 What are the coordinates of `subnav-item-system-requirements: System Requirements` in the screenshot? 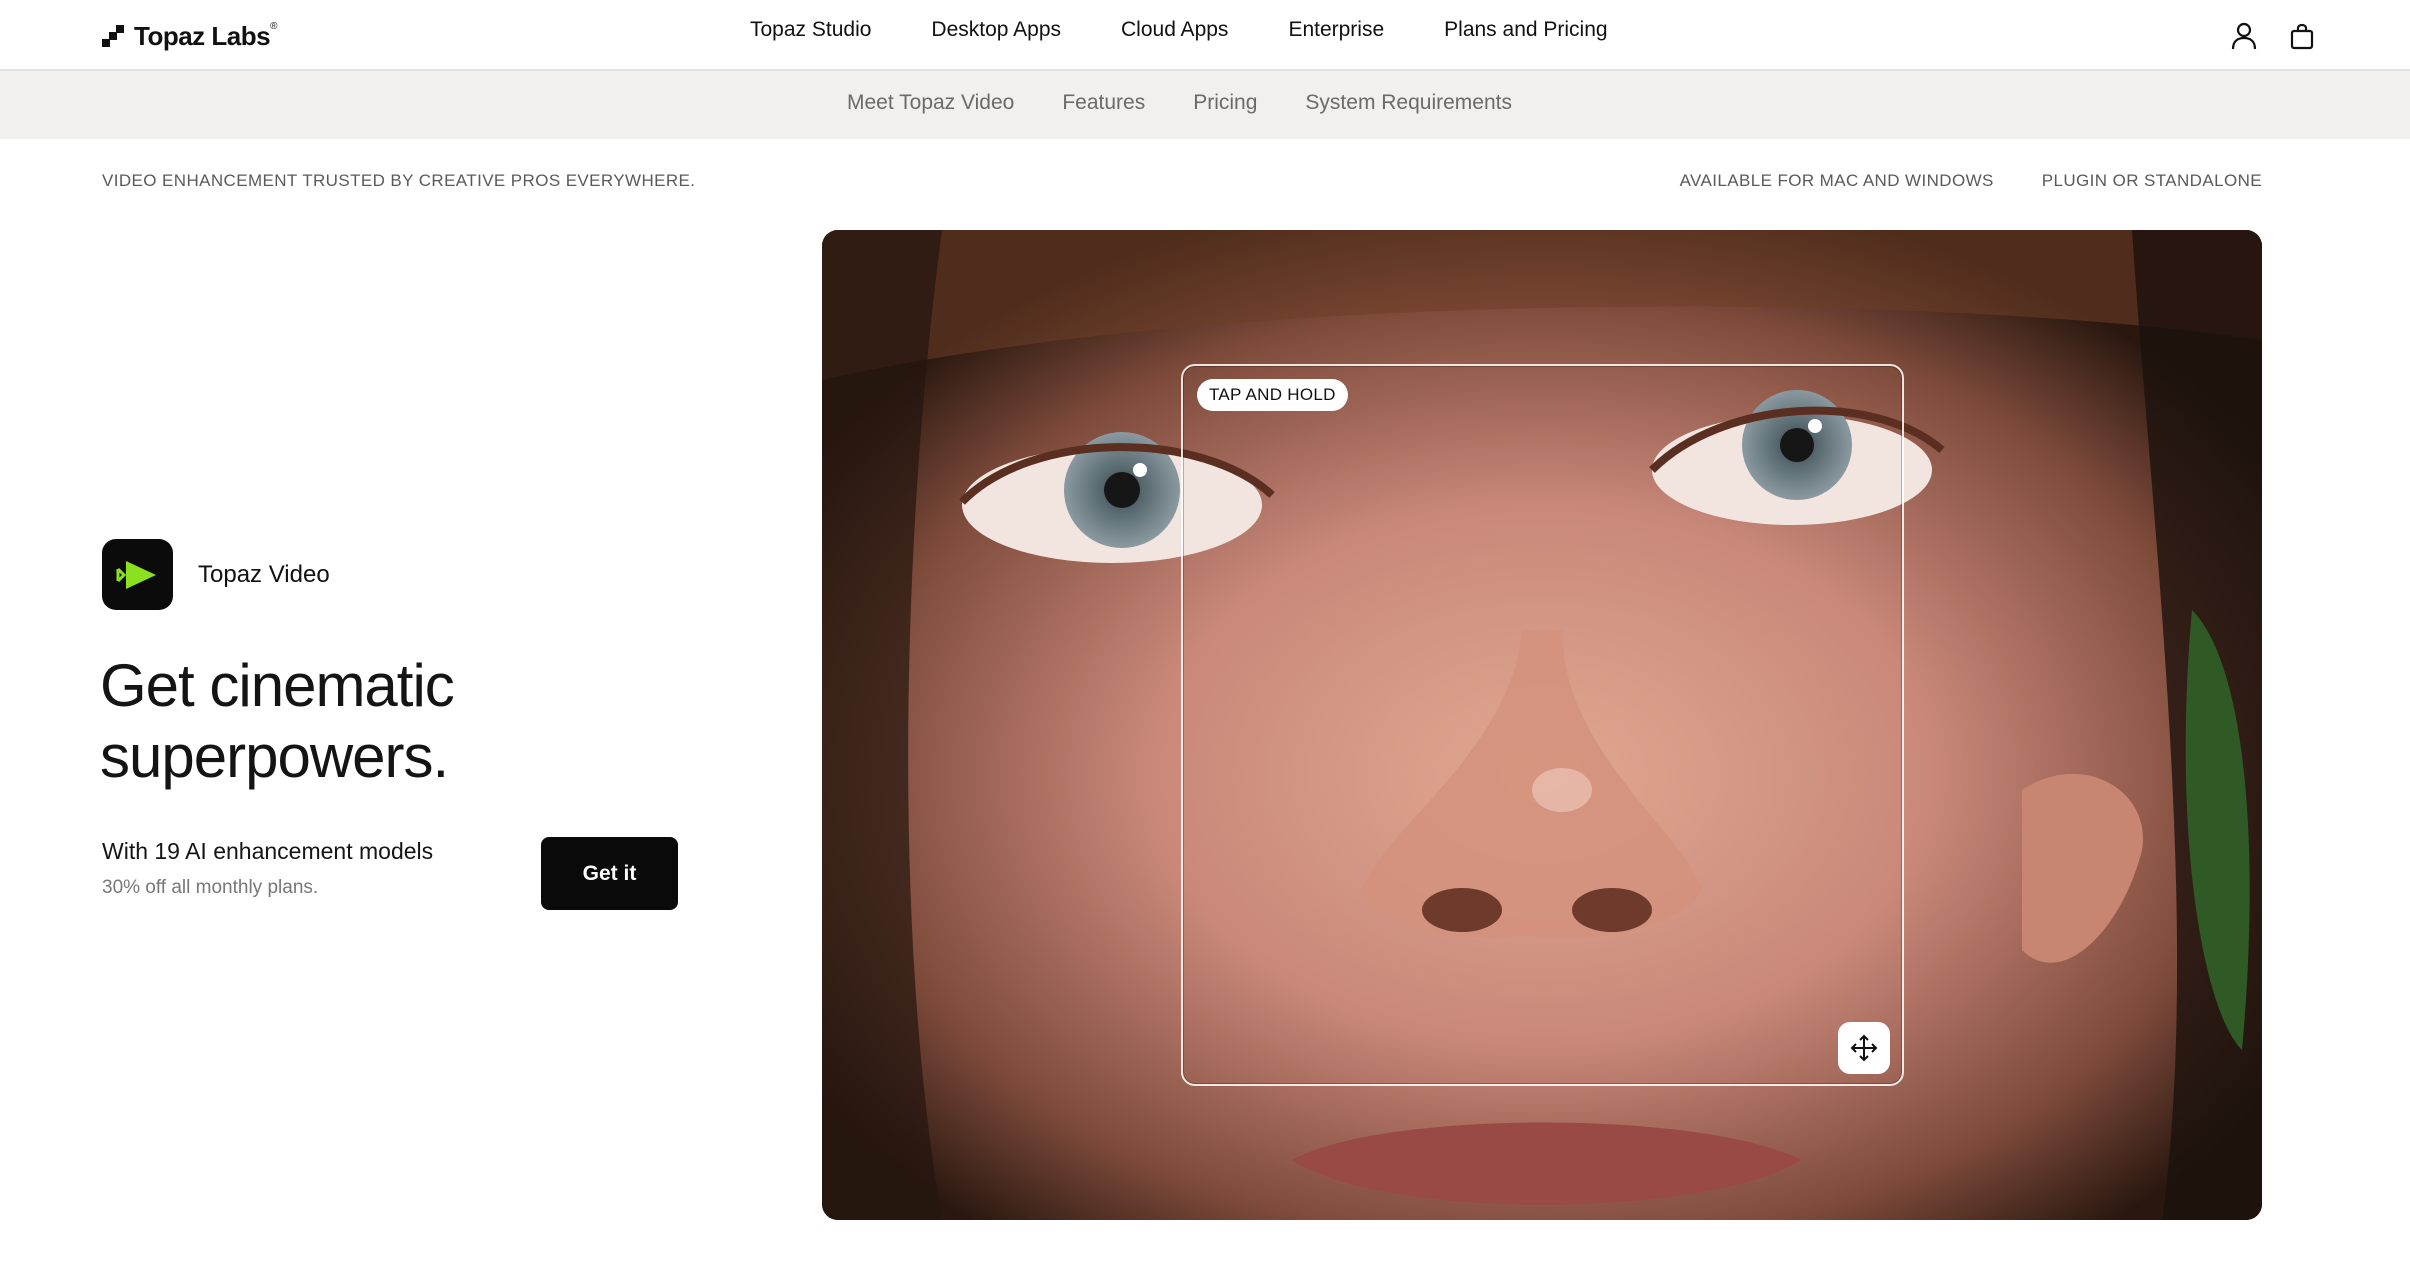 It's located at (1408, 103).